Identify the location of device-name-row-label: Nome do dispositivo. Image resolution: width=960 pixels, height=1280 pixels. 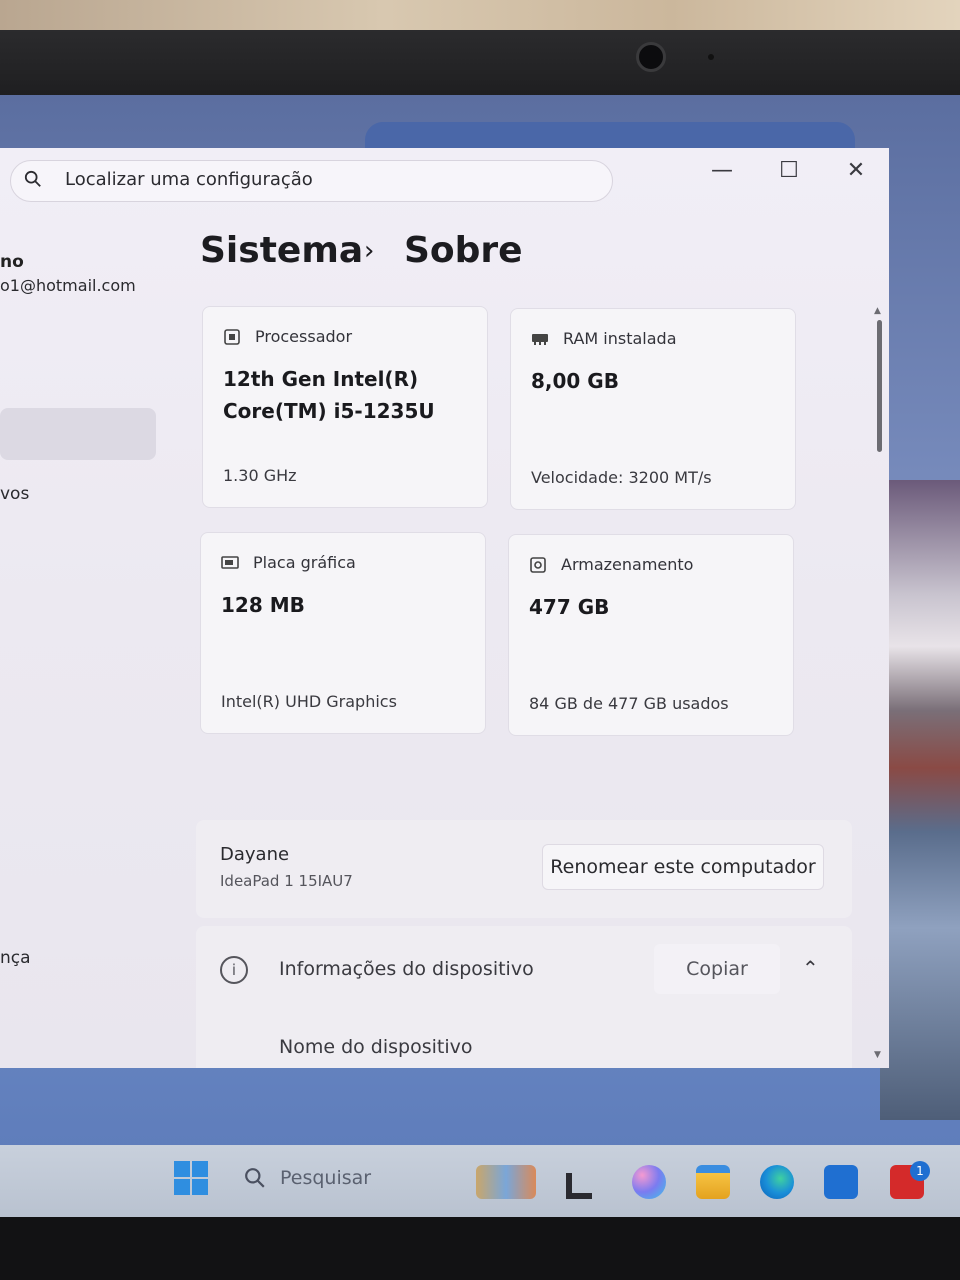
(376, 1047).